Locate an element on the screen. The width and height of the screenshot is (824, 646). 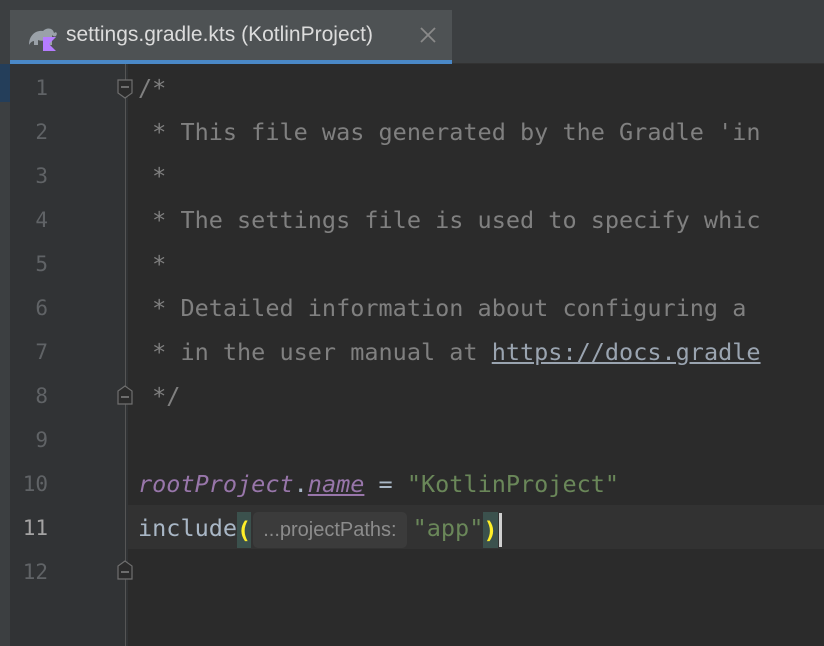
docs-link: https://docs.gradle is located at coordinates (626, 352).